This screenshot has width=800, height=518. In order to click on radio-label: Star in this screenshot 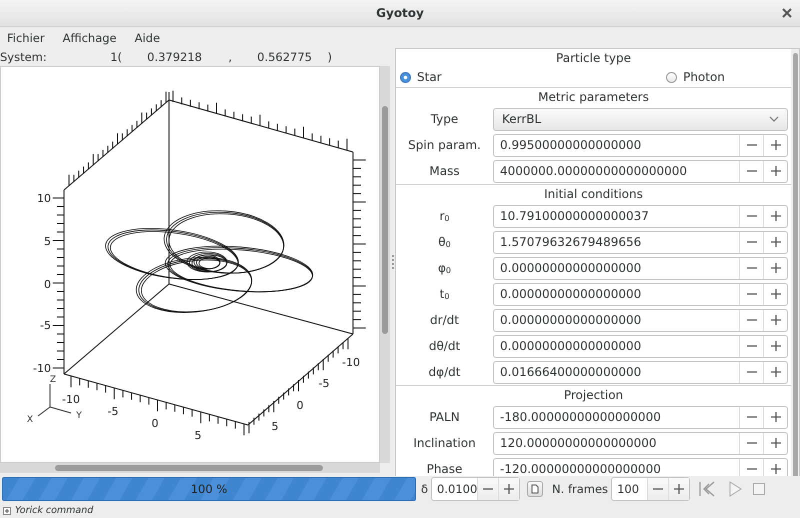, I will do `click(429, 77)`.